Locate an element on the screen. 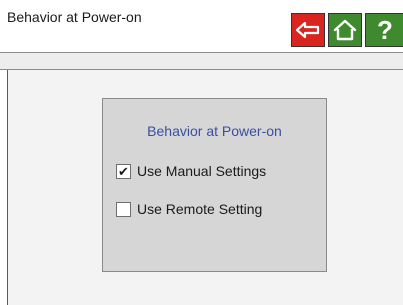  panel-title: Behavior at Power-on is located at coordinates (214, 131).